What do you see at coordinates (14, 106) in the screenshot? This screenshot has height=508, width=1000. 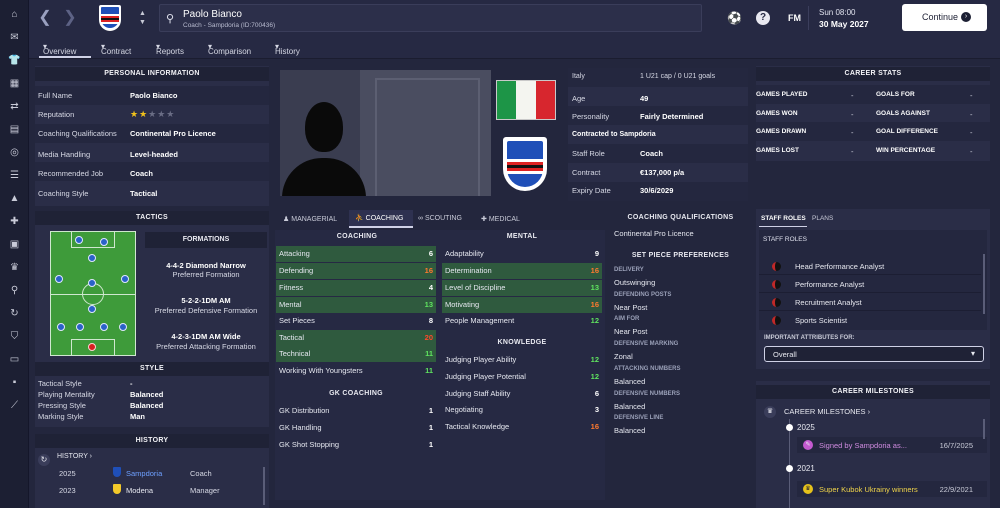 I see `transfers-icon: ⇄` at bounding box center [14, 106].